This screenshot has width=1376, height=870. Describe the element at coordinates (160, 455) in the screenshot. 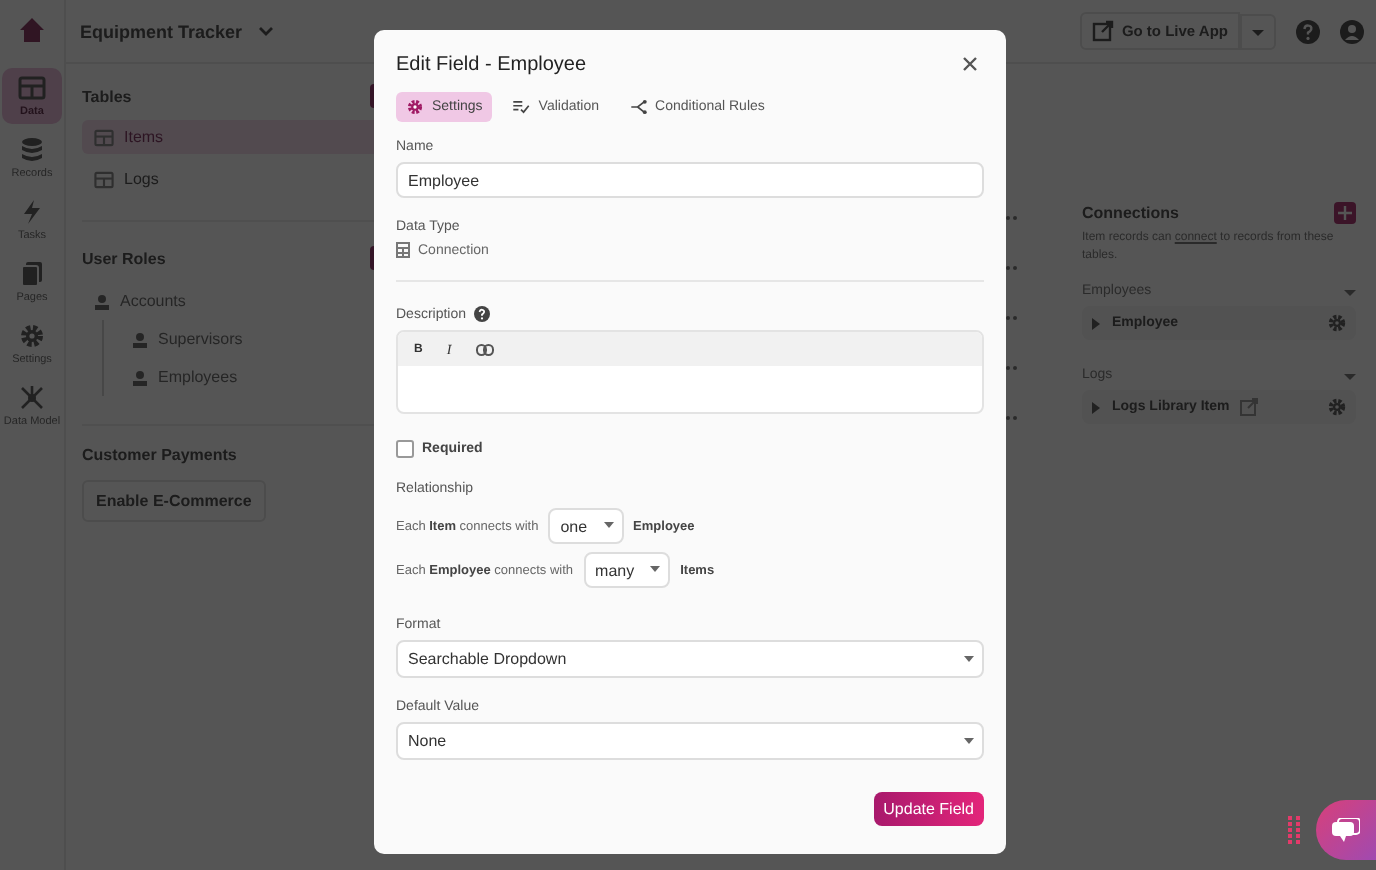

I see `section-title: Customer Payments` at that location.